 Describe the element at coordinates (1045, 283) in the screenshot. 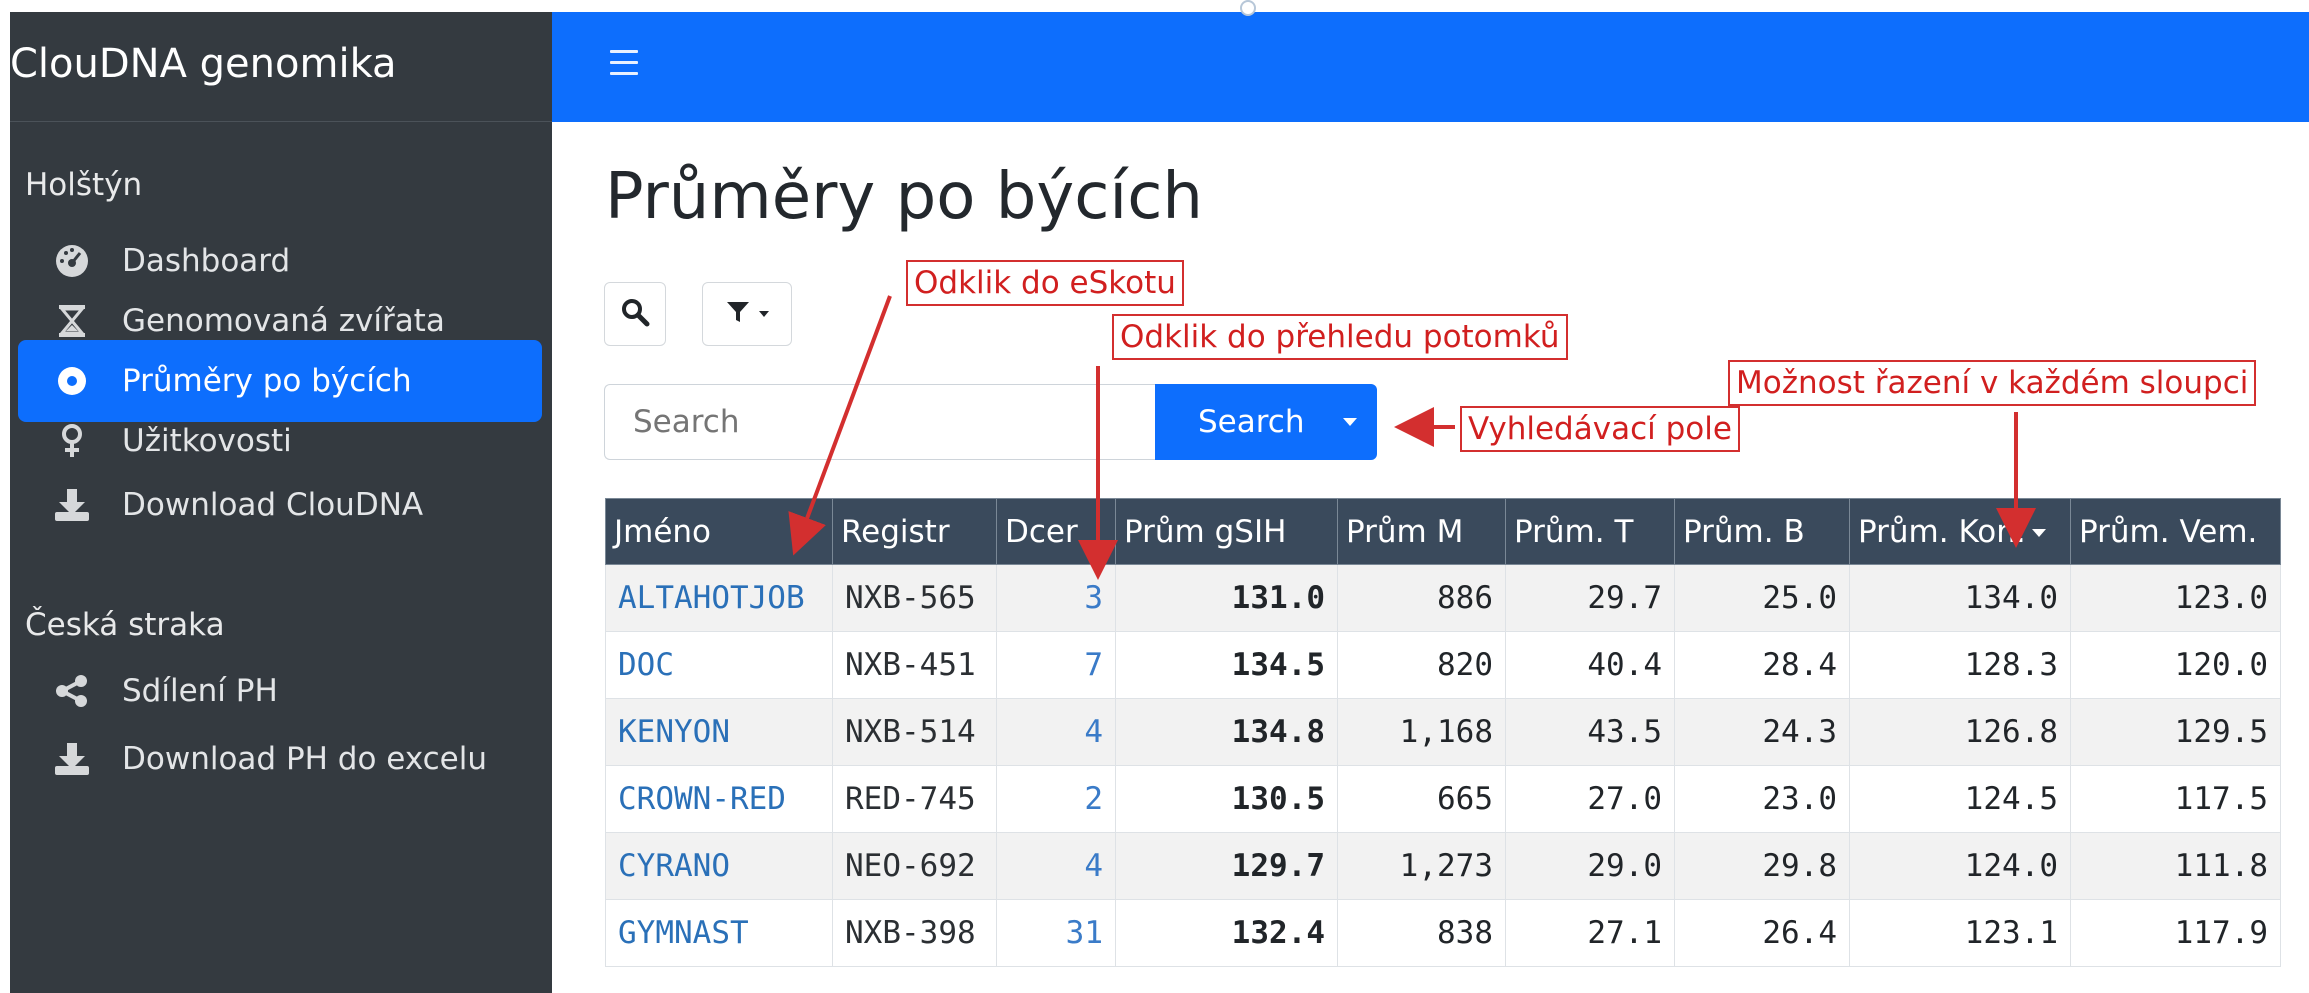

I see `annotation-eskot: Odklik do eSkotu` at that location.